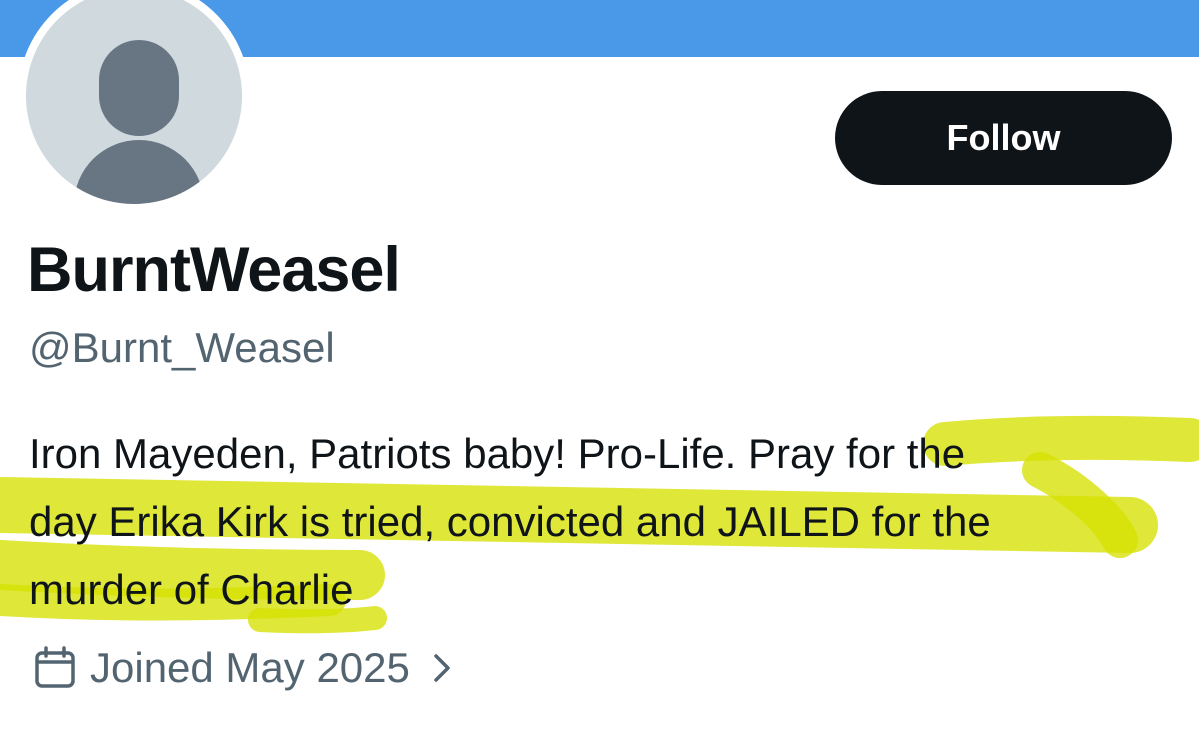  I want to click on joined-date-row: Joined May 2025, so click(244, 668).